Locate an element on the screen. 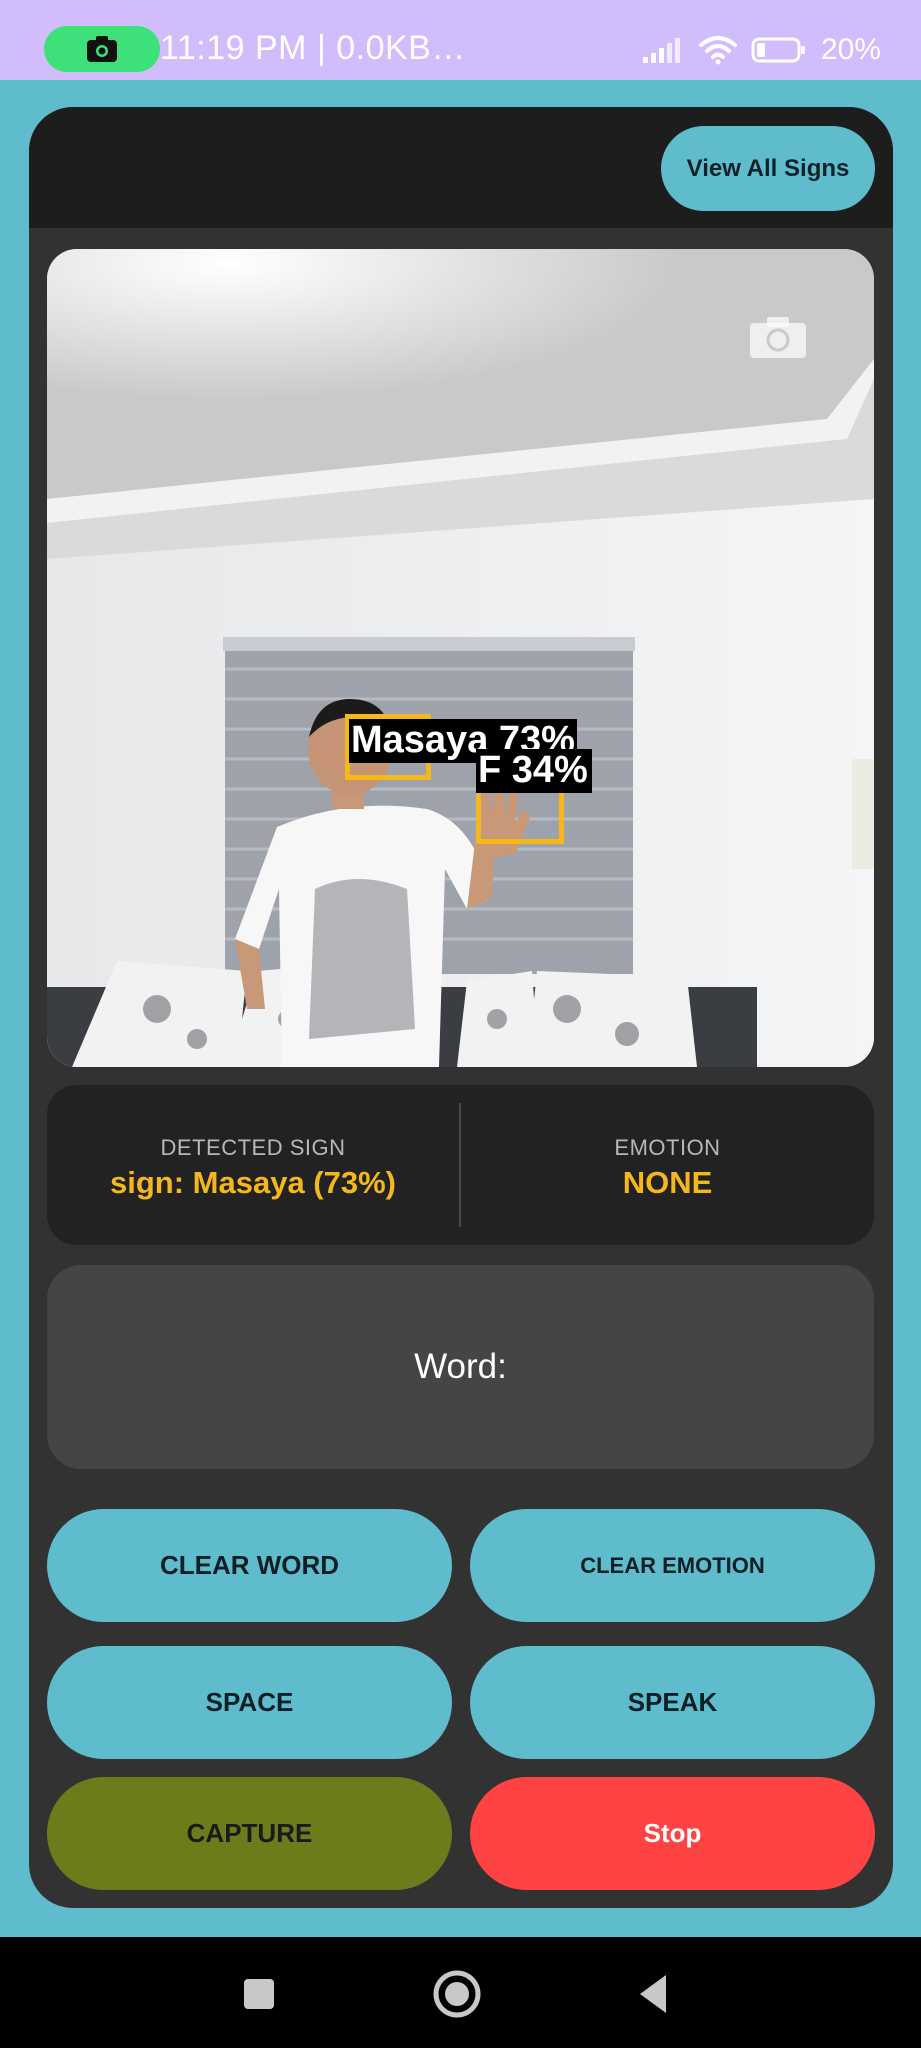  battery-icon is located at coordinates (778, 50).